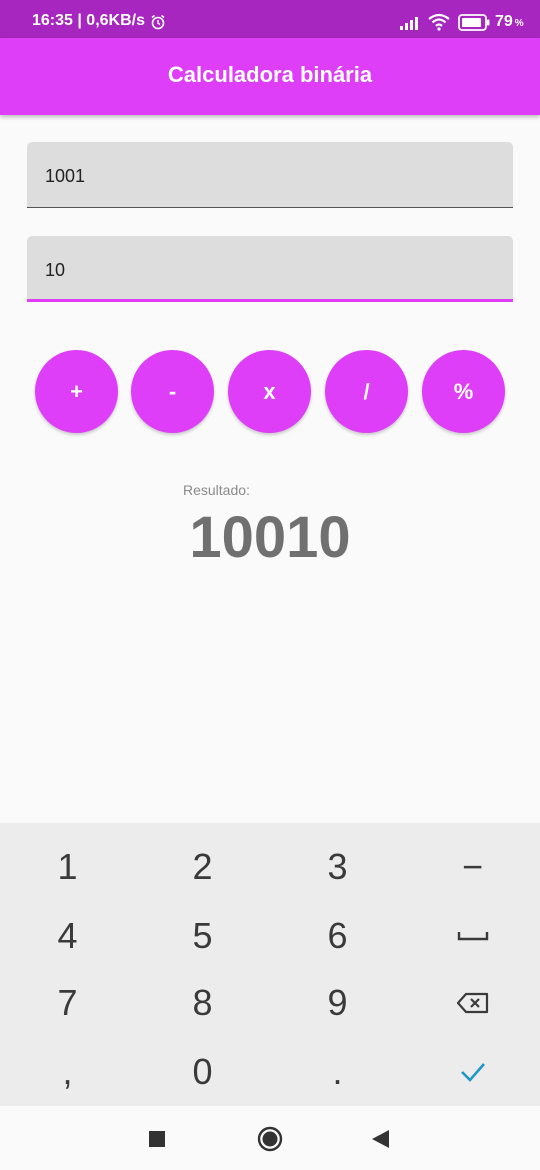  Describe the element at coordinates (55, 270) in the screenshot. I see `second-number-value: 10` at that location.